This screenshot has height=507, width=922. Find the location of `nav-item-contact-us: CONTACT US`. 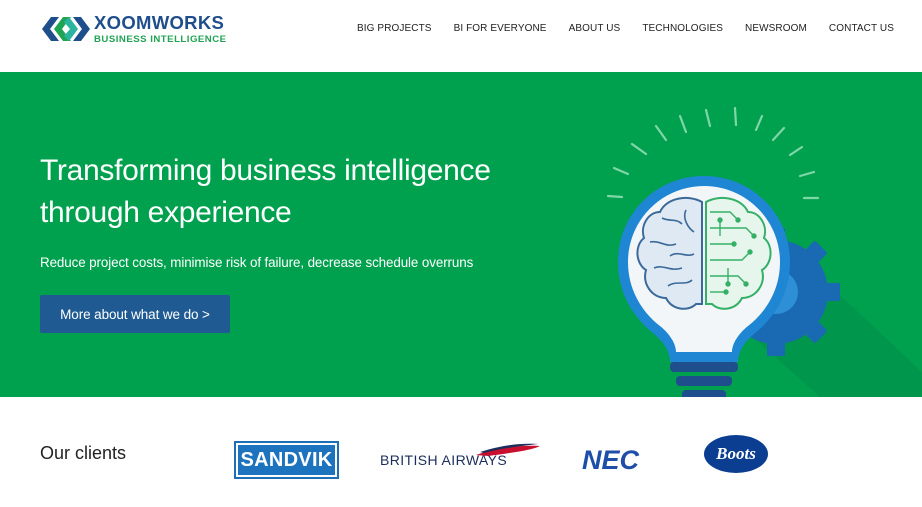

nav-item-contact-us: CONTACT US is located at coordinates (861, 28).